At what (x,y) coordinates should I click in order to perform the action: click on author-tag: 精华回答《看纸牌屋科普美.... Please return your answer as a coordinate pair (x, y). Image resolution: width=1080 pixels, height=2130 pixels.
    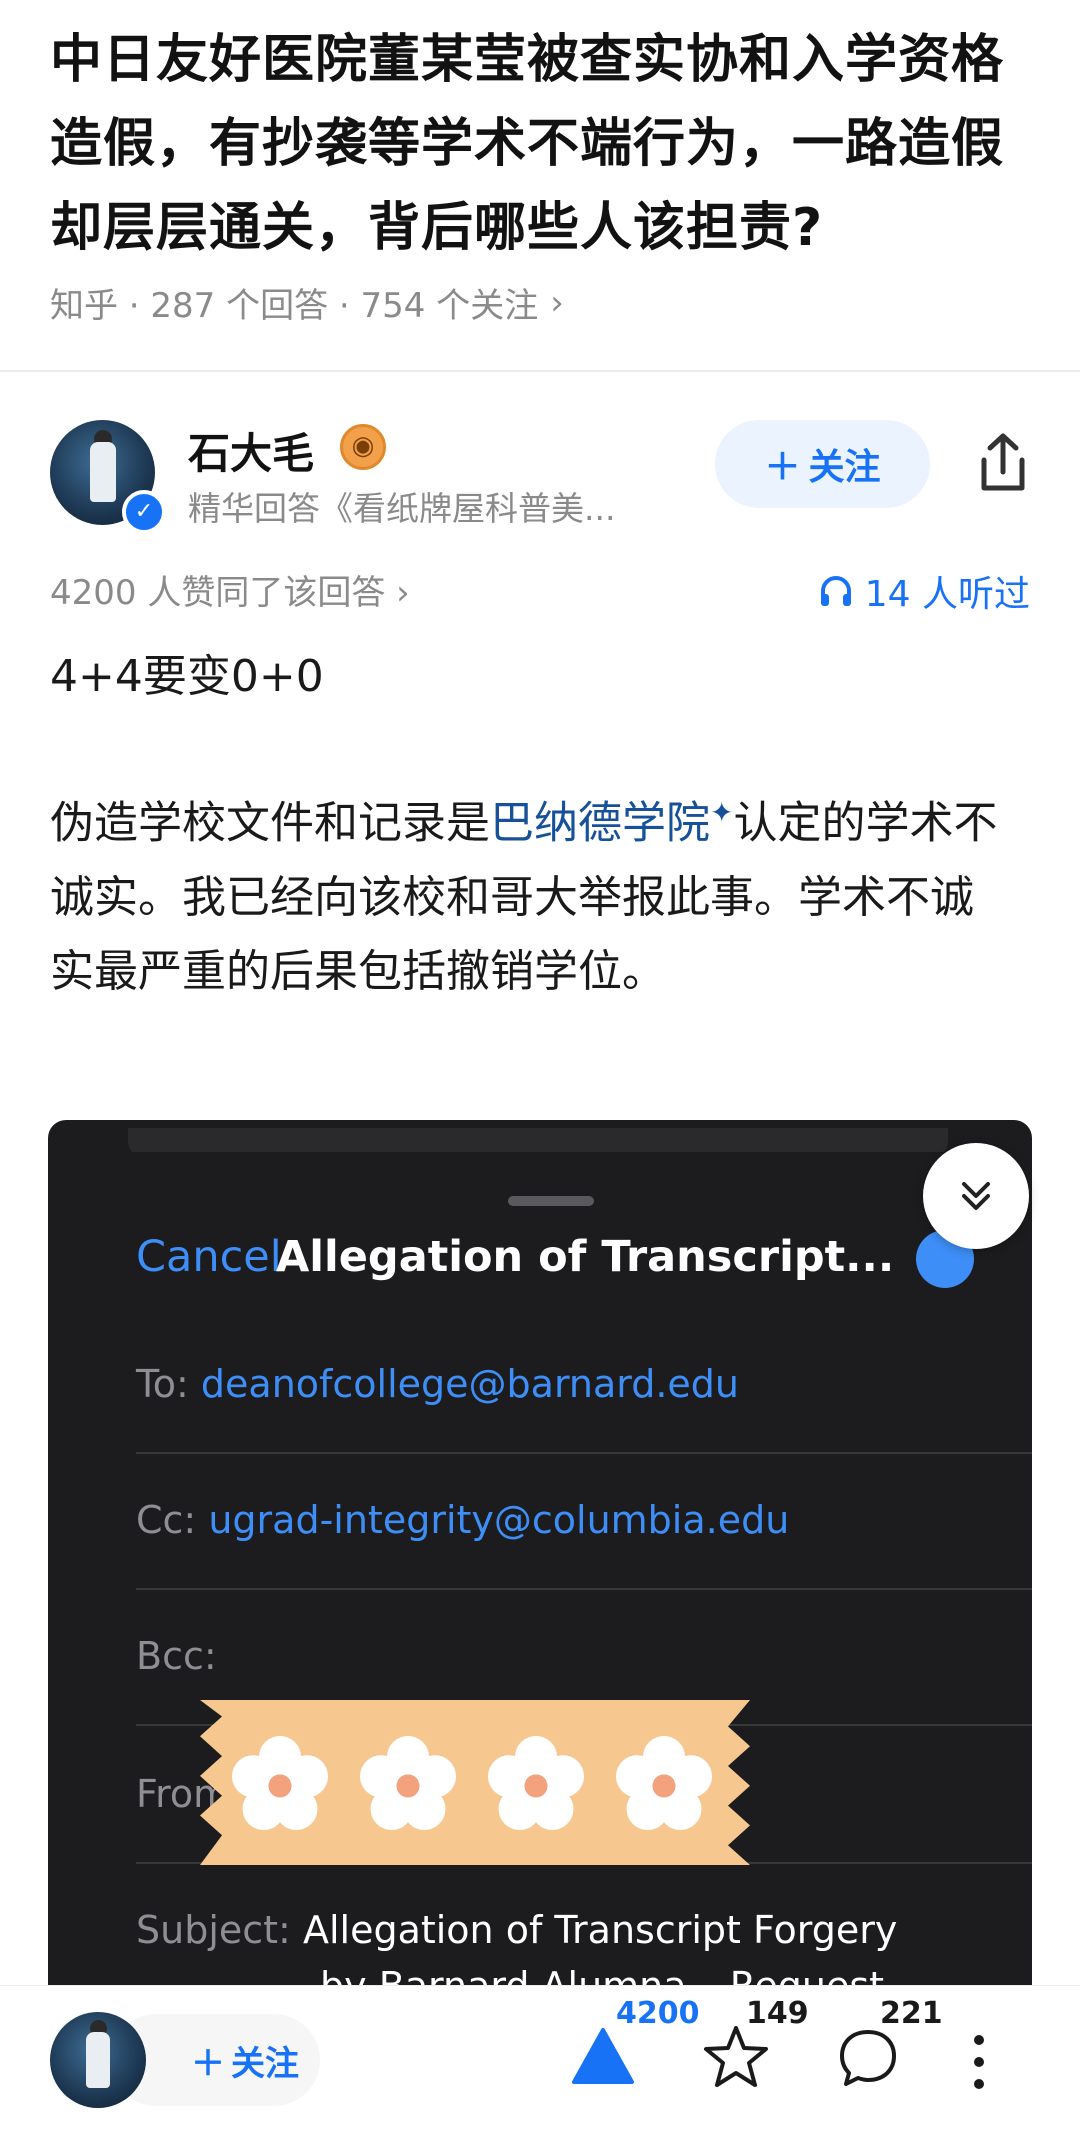
    Looking at the image, I should click on (438, 506).